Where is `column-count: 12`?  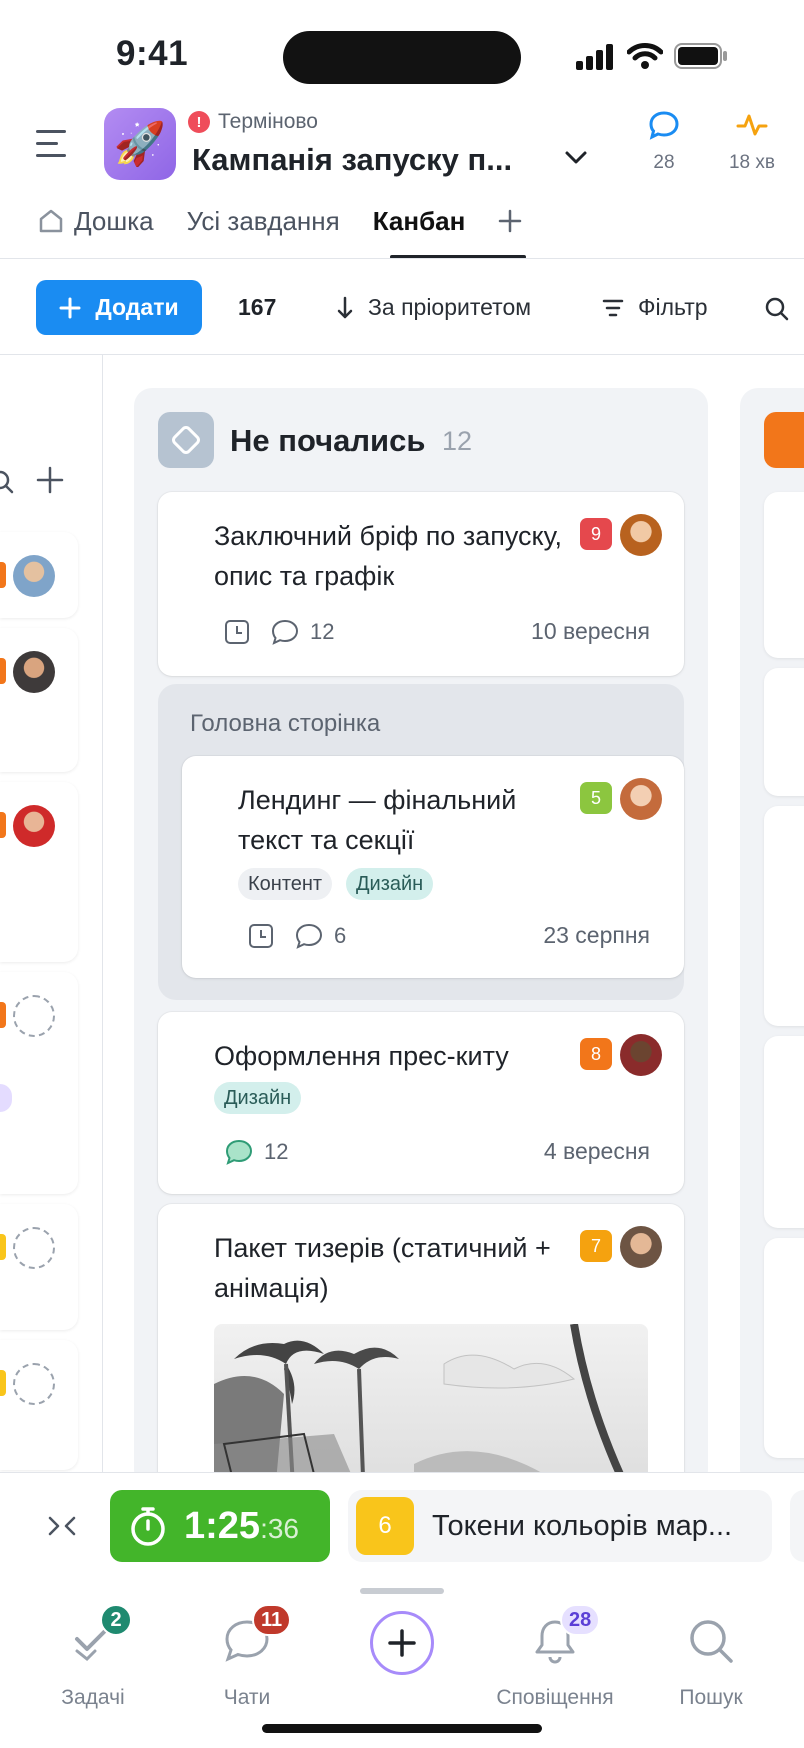 column-count: 12 is located at coordinates (457, 441).